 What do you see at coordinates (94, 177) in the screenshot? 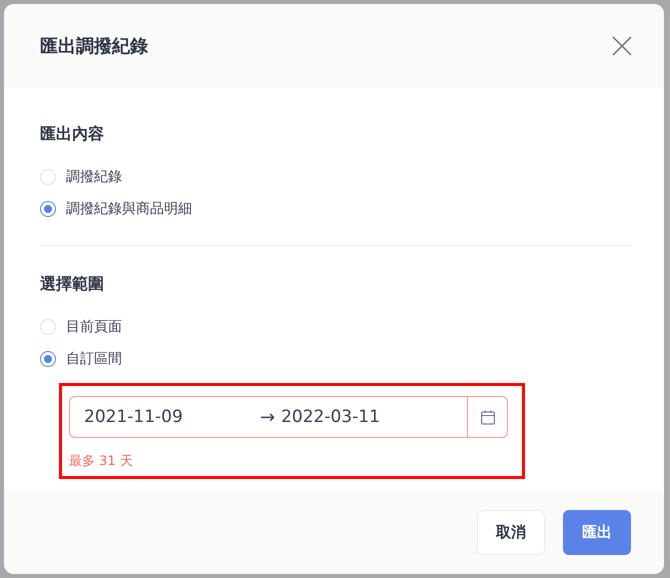
I see `option-label: 調撥紀錄` at bounding box center [94, 177].